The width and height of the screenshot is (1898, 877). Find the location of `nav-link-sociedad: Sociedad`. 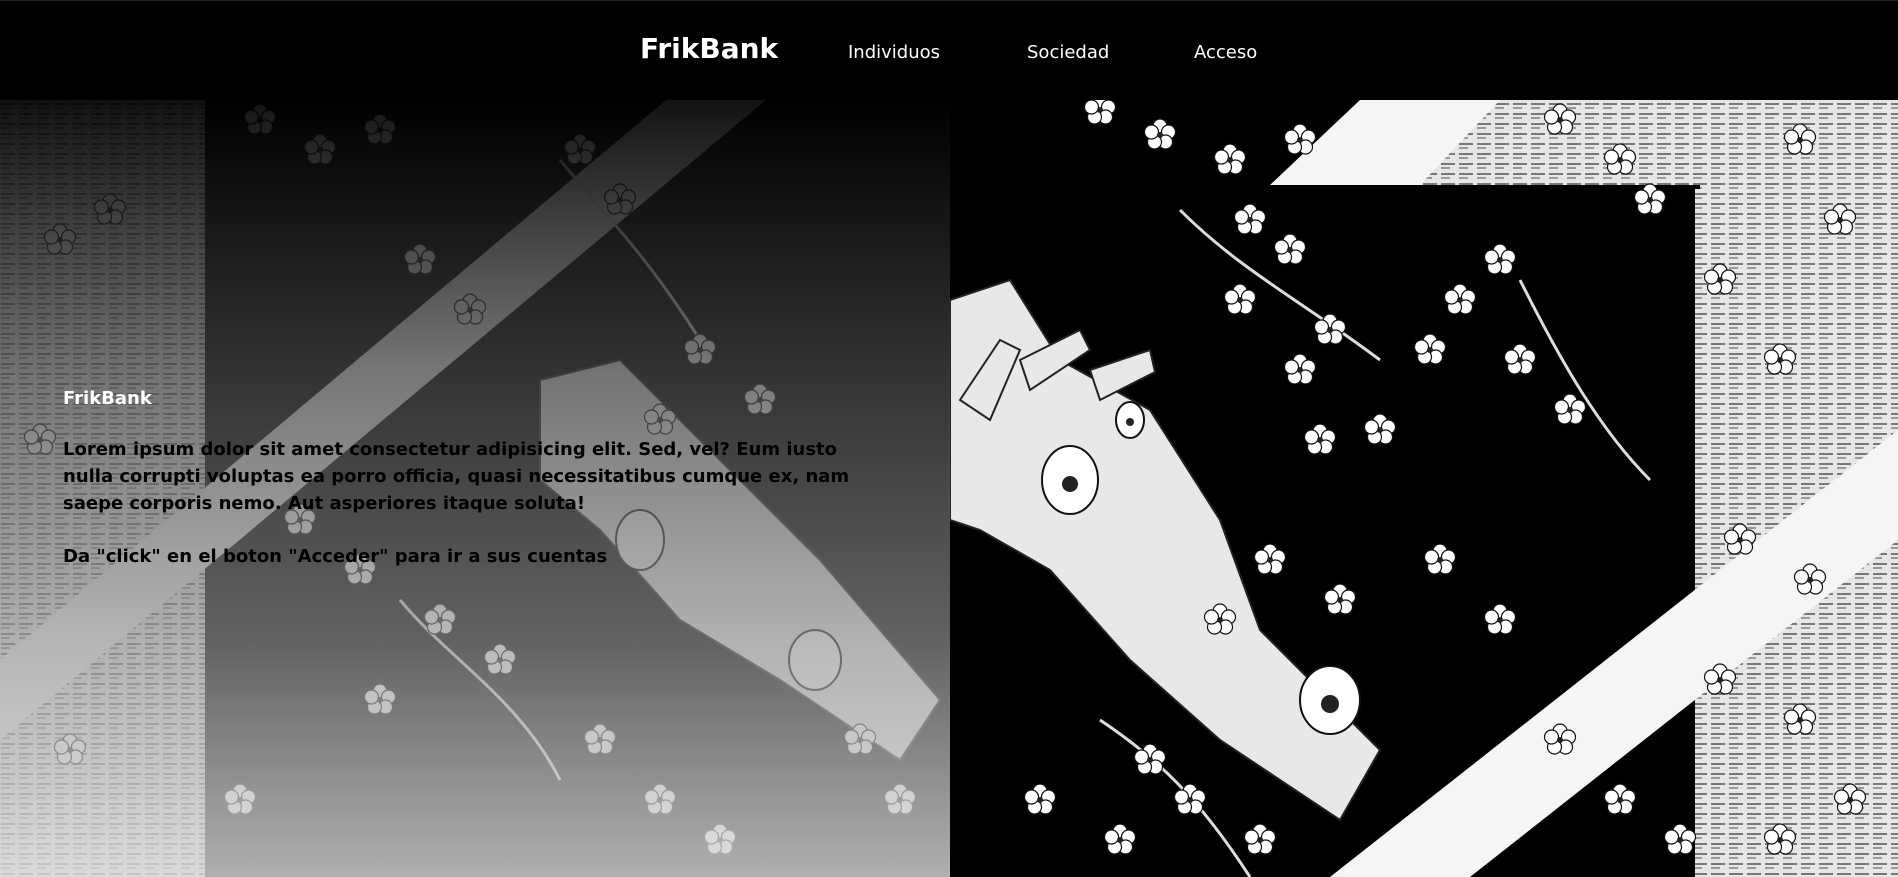

nav-link-sociedad: Sociedad is located at coordinates (1068, 53).